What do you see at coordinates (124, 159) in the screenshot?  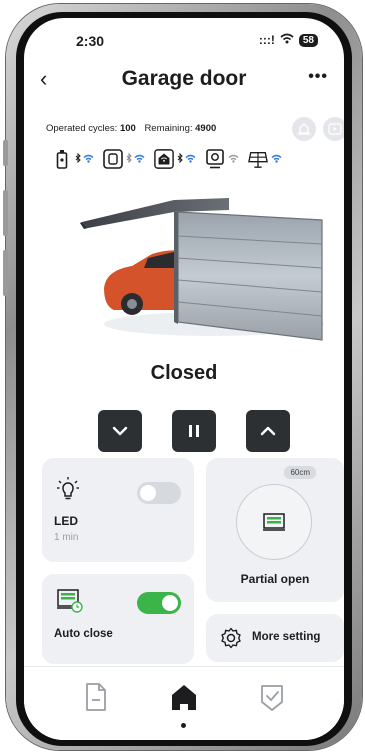 I see `device-hub` at bounding box center [124, 159].